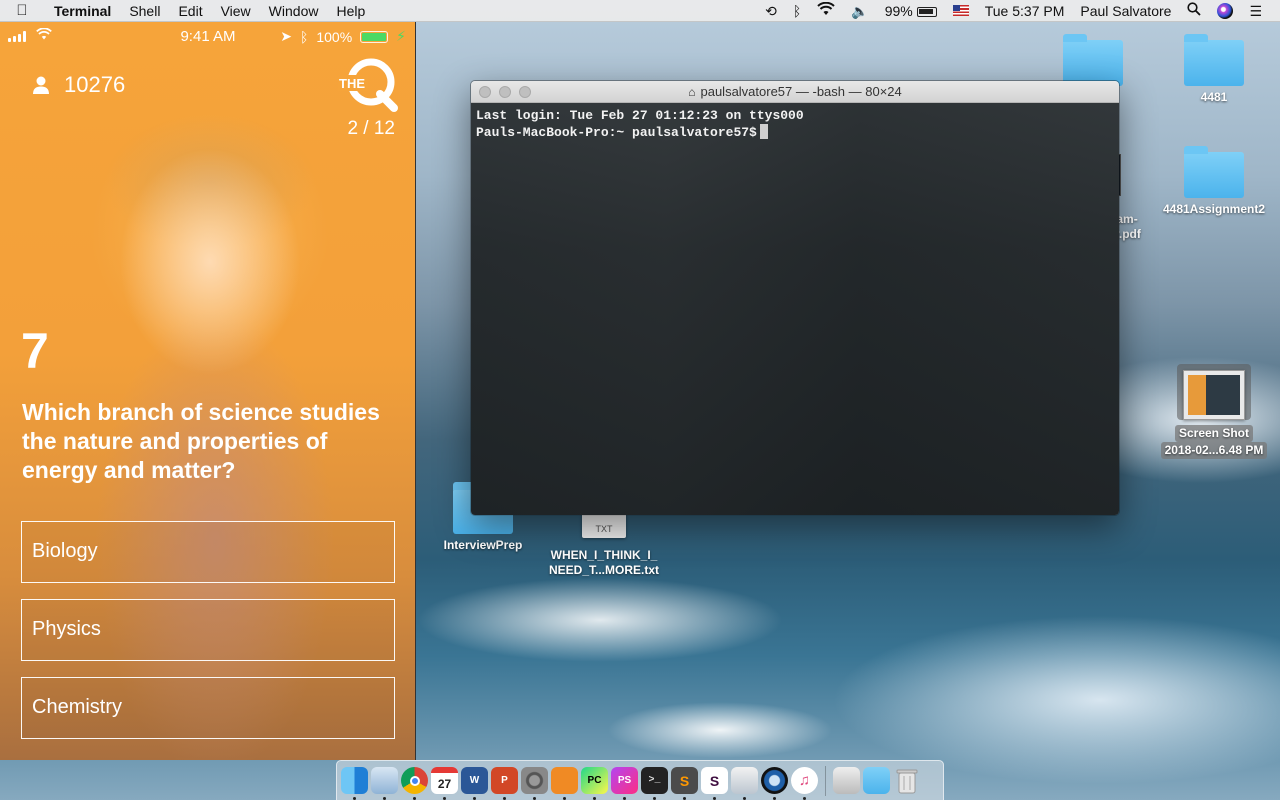  I want to click on finder-icon, so click(354, 783).